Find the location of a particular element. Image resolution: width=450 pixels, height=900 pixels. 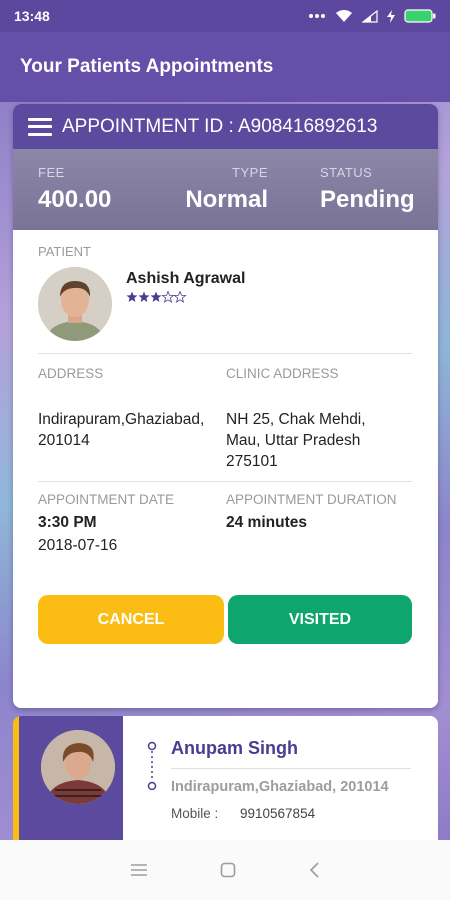

status-icons is located at coordinates (372, 16).